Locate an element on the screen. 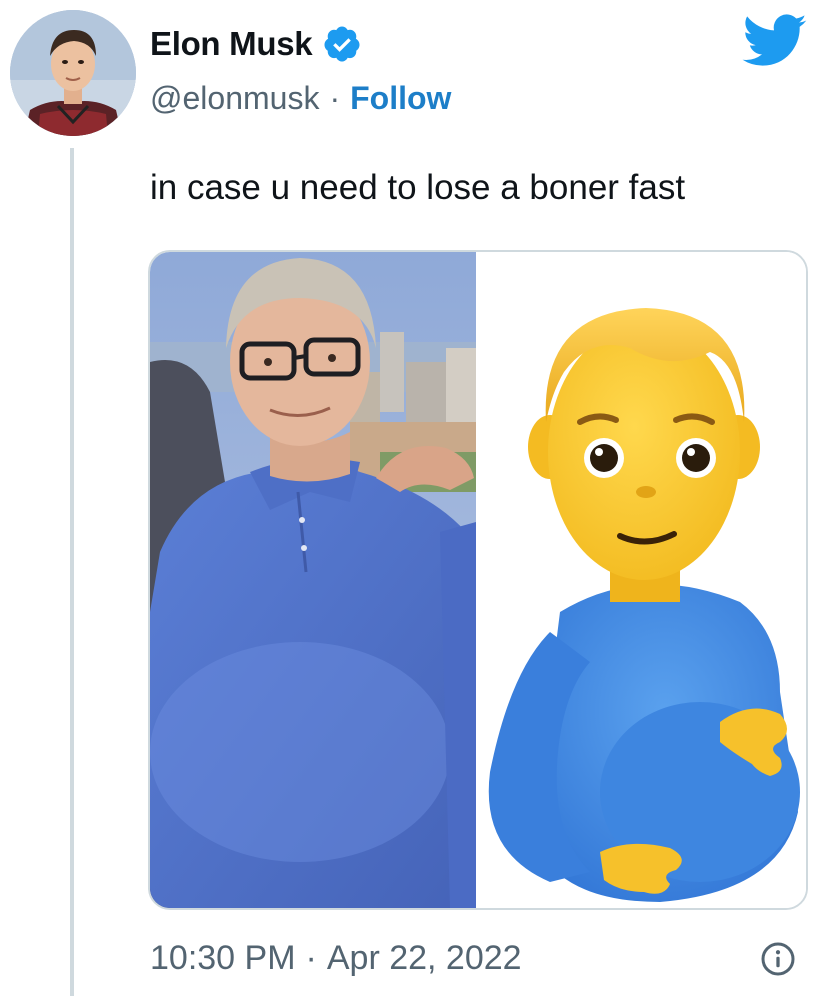 The image size is (823, 996). follow-button: Follow is located at coordinates (400, 98).